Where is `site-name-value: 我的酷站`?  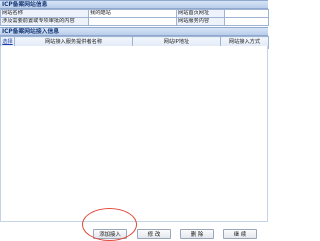 site-name-value: 我的酷站 is located at coordinates (132, 13).